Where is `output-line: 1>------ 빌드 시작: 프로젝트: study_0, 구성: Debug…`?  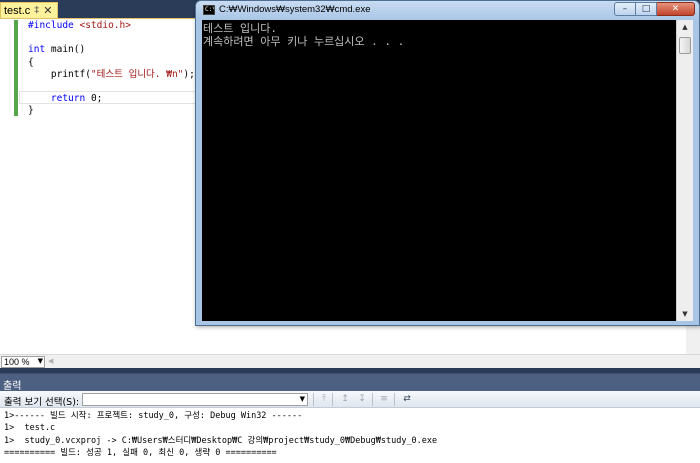
output-line: 1>------ 빌드 시작: 프로젝트: study_0, 구성: Debug… is located at coordinates (153, 416).